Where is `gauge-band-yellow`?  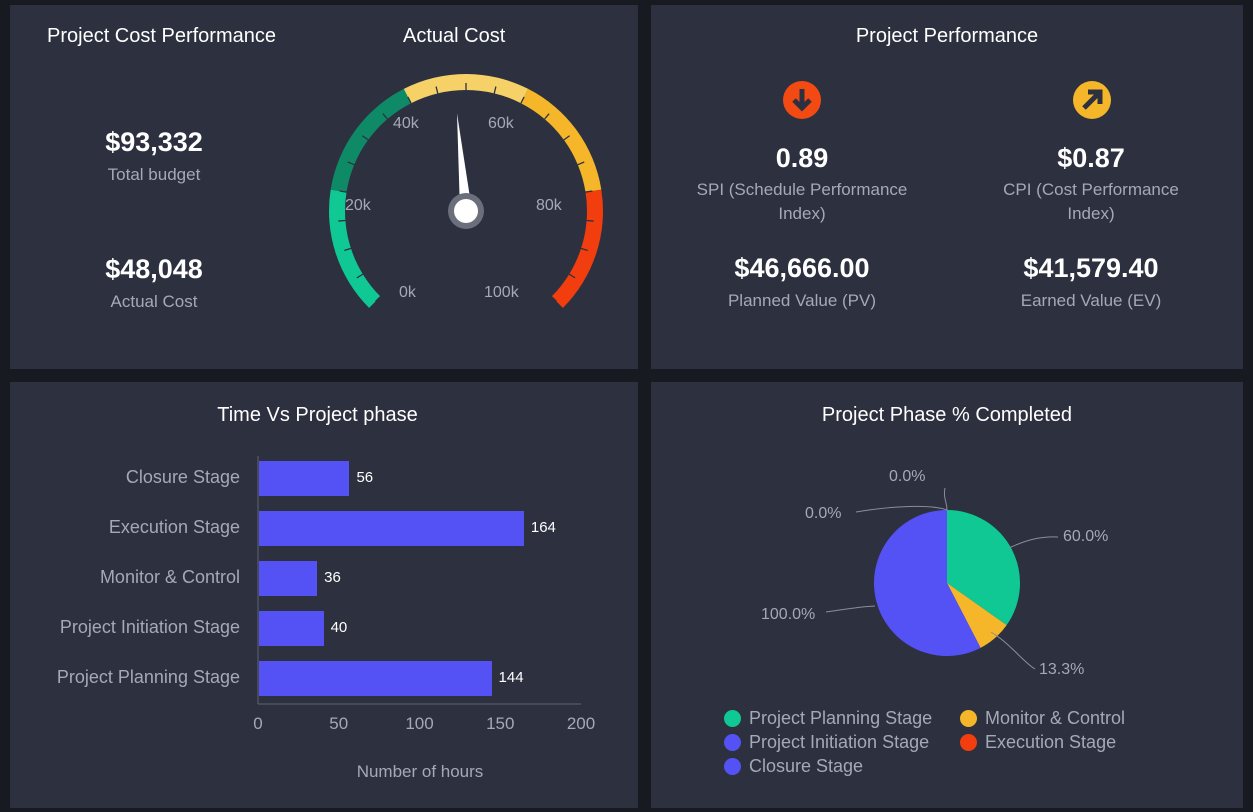
gauge-band-yellow is located at coordinates (561, 140).